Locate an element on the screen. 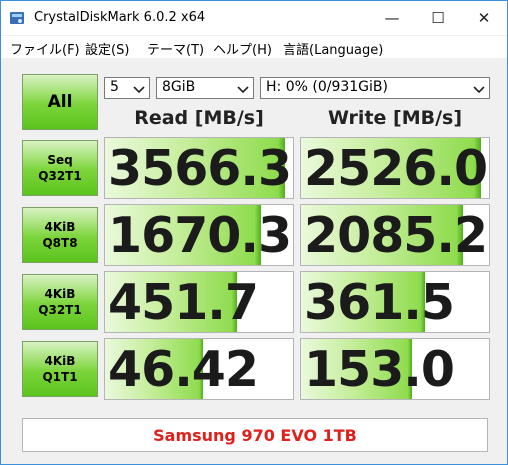  read-value: 1670.3 is located at coordinates (200, 235).